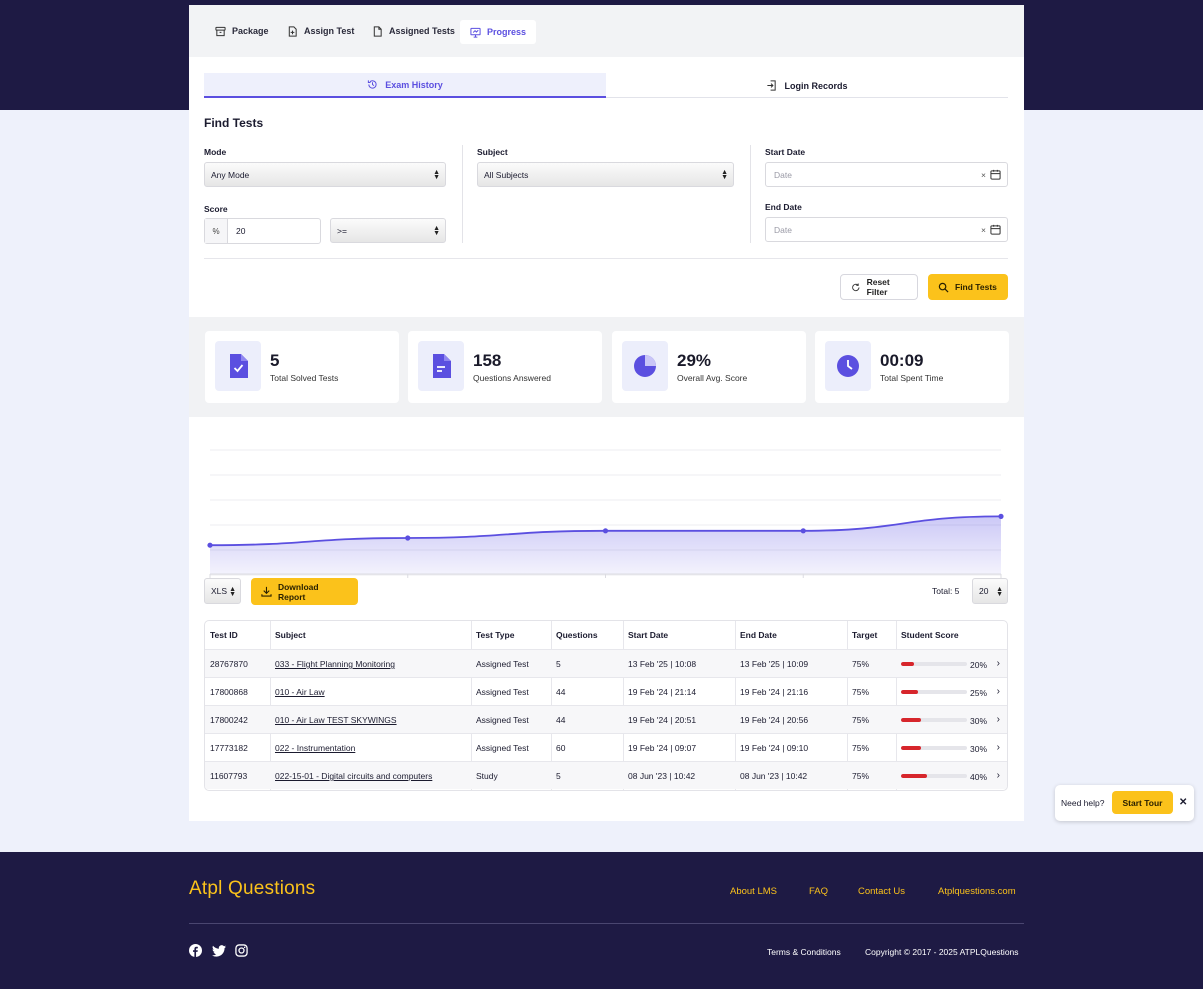 The height and width of the screenshot is (989, 1203). Describe the element at coordinates (807, 85) in the screenshot. I see `tab-login-records: Login Records` at that location.